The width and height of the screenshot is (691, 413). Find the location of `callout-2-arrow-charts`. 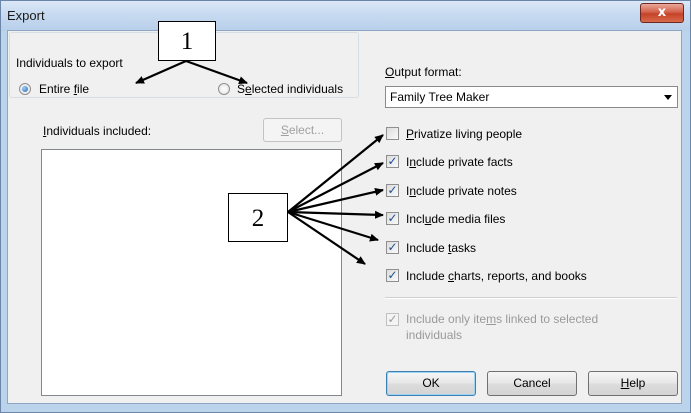

callout-2-arrow-charts is located at coordinates (326, 238).